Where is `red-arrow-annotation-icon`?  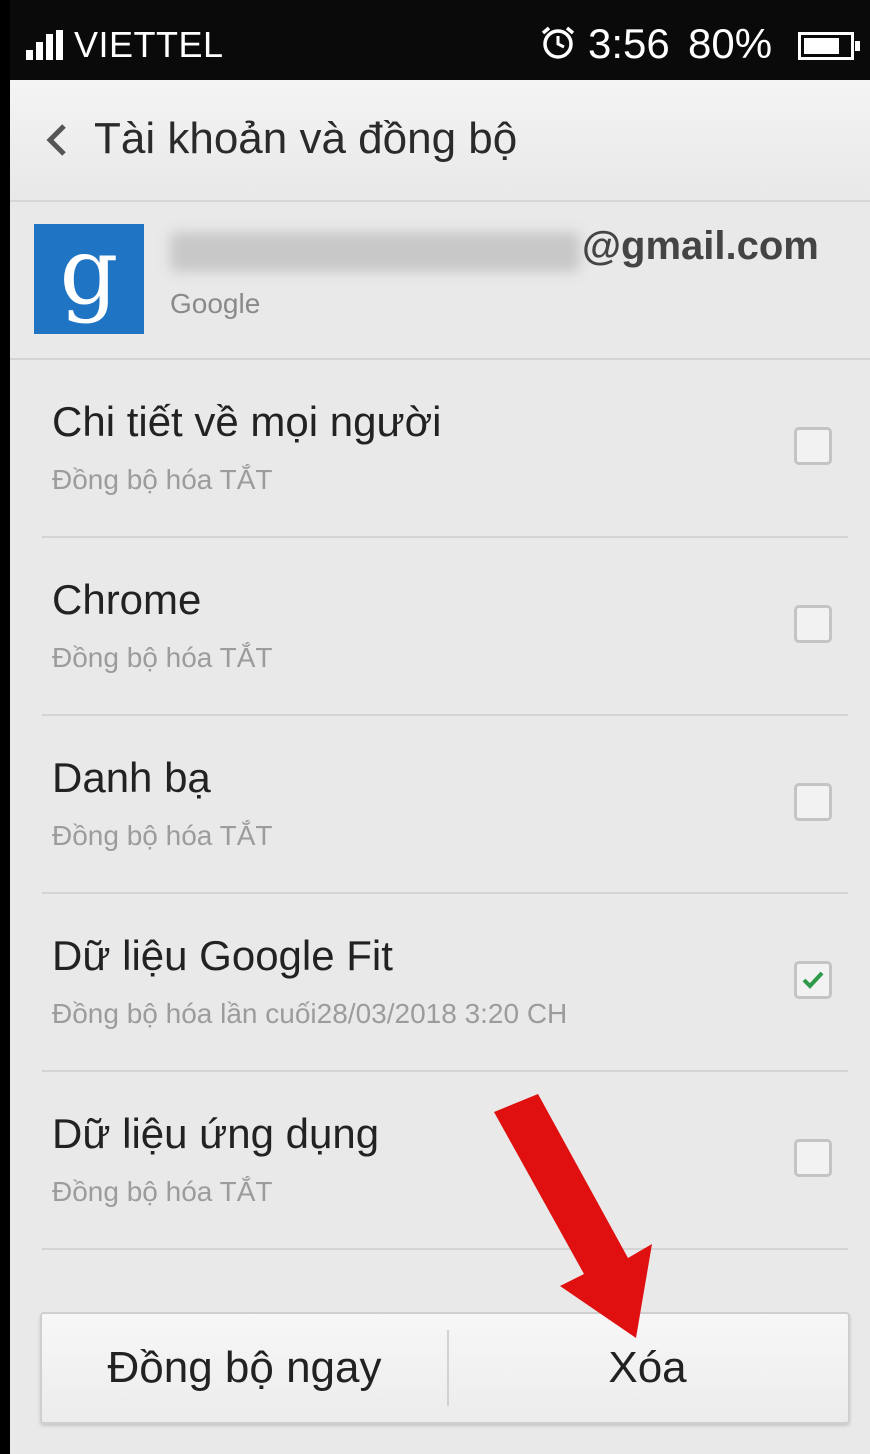
red-arrow-annotation-icon is located at coordinates (573, 1216).